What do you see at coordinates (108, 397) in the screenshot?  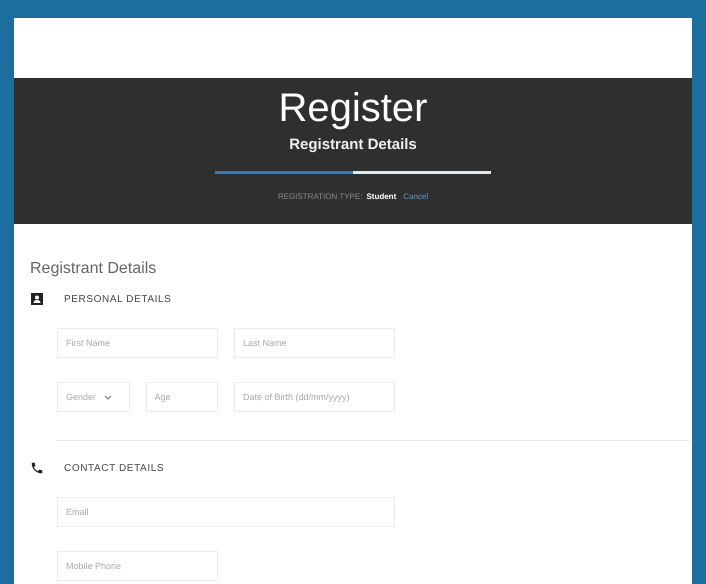 I see `chevron-down-icon` at bounding box center [108, 397].